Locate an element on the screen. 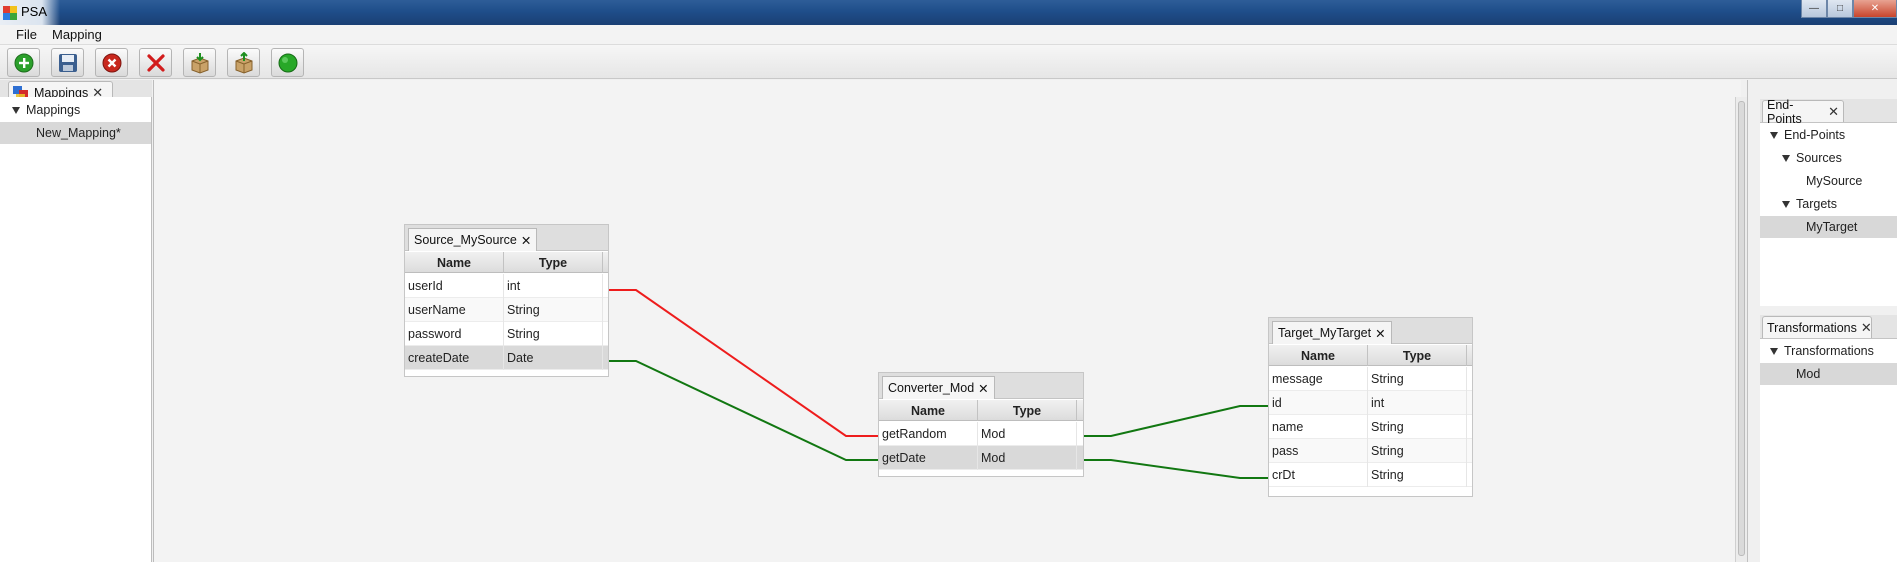  export-button is located at coordinates (243, 62).